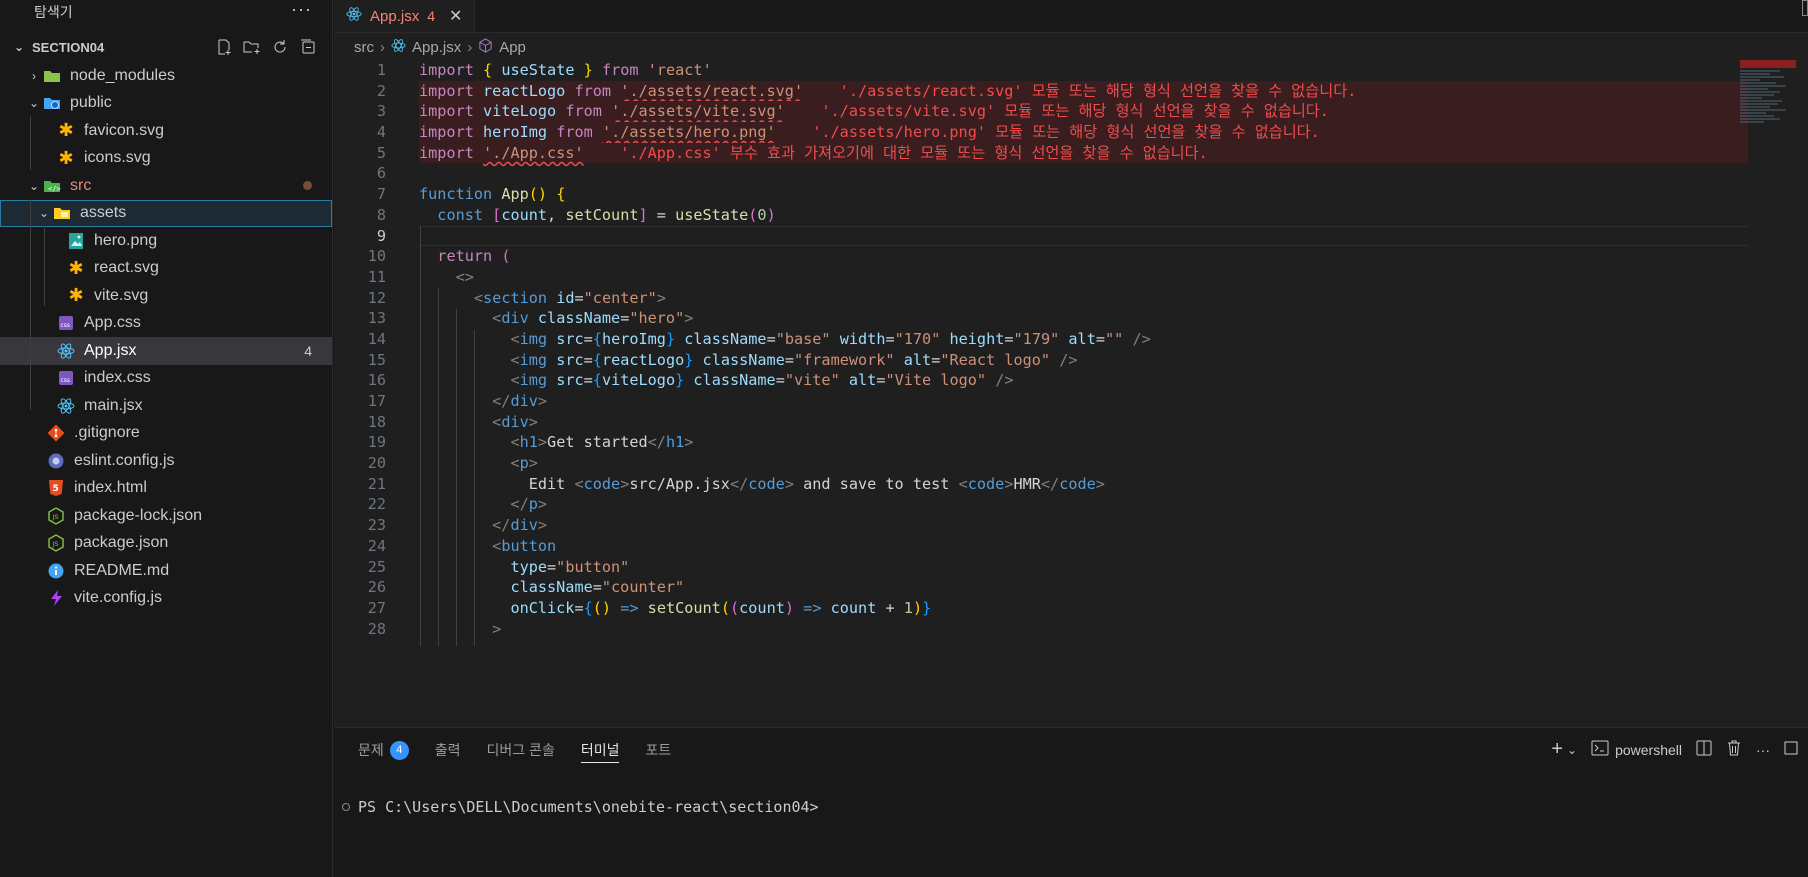  I want to click on tree-item-vite-config: vite.config.js, so click(166, 599).